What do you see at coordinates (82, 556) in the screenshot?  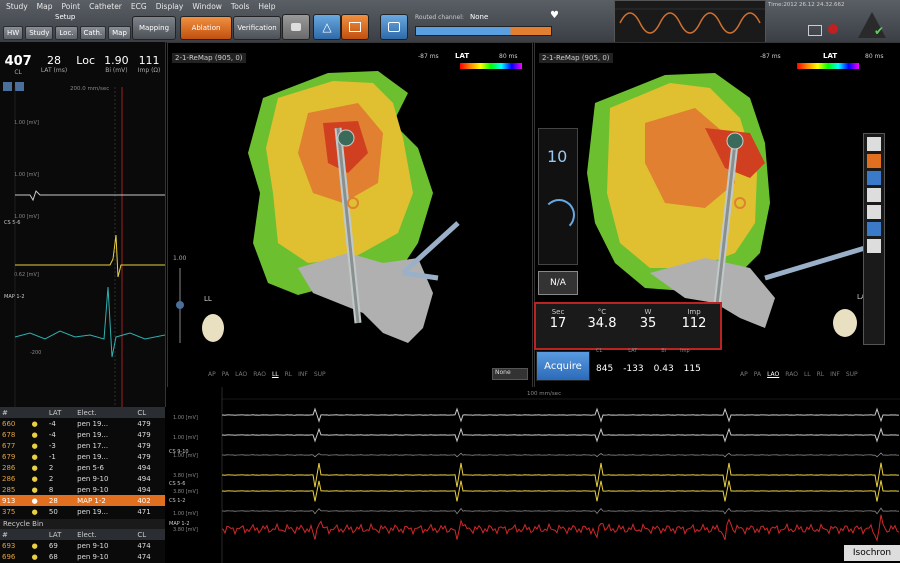 I see `table-row: 696 ● 68 pen 9-10 474` at bounding box center [82, 556].